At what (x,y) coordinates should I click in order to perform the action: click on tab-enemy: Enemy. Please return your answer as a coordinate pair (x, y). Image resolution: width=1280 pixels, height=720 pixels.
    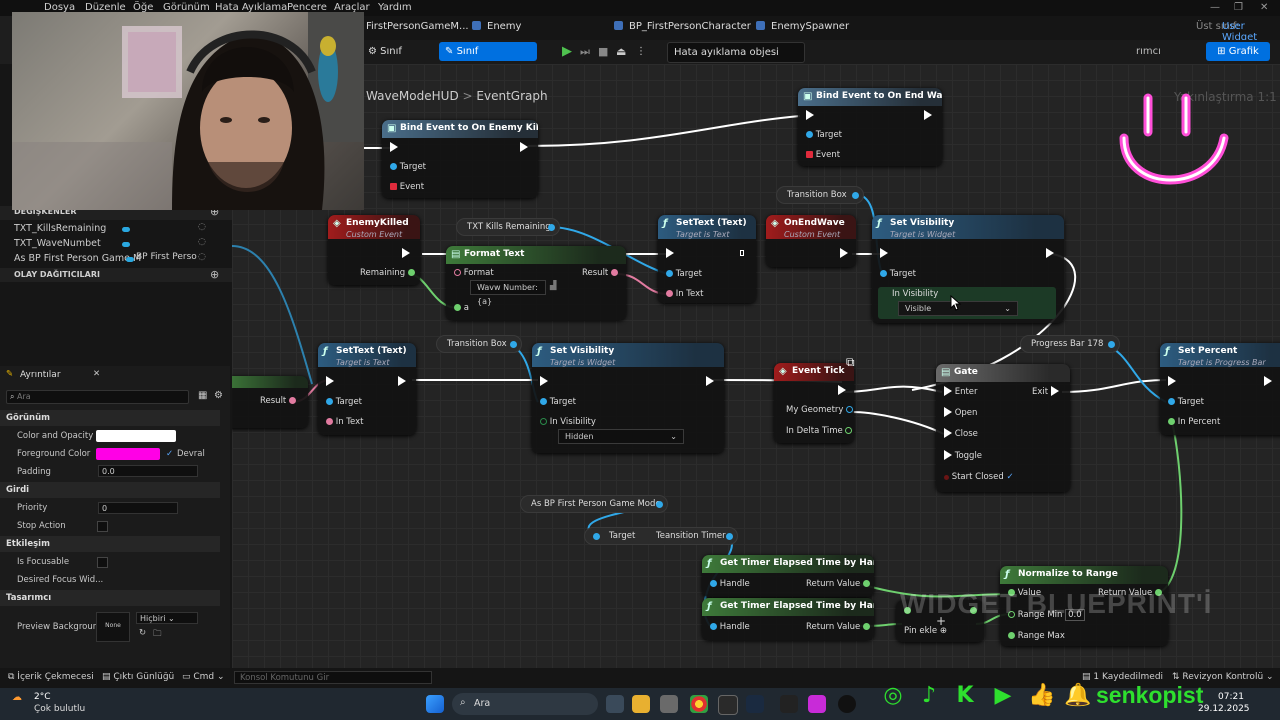
    Looking at the image, I should click on (496, 26).